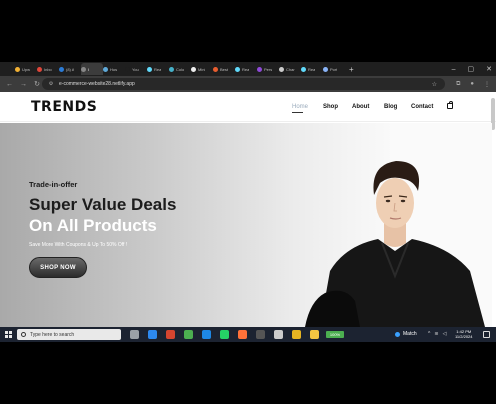  I want to click on taskbar-search-placeholder: Type here to search, so click(52, 334).